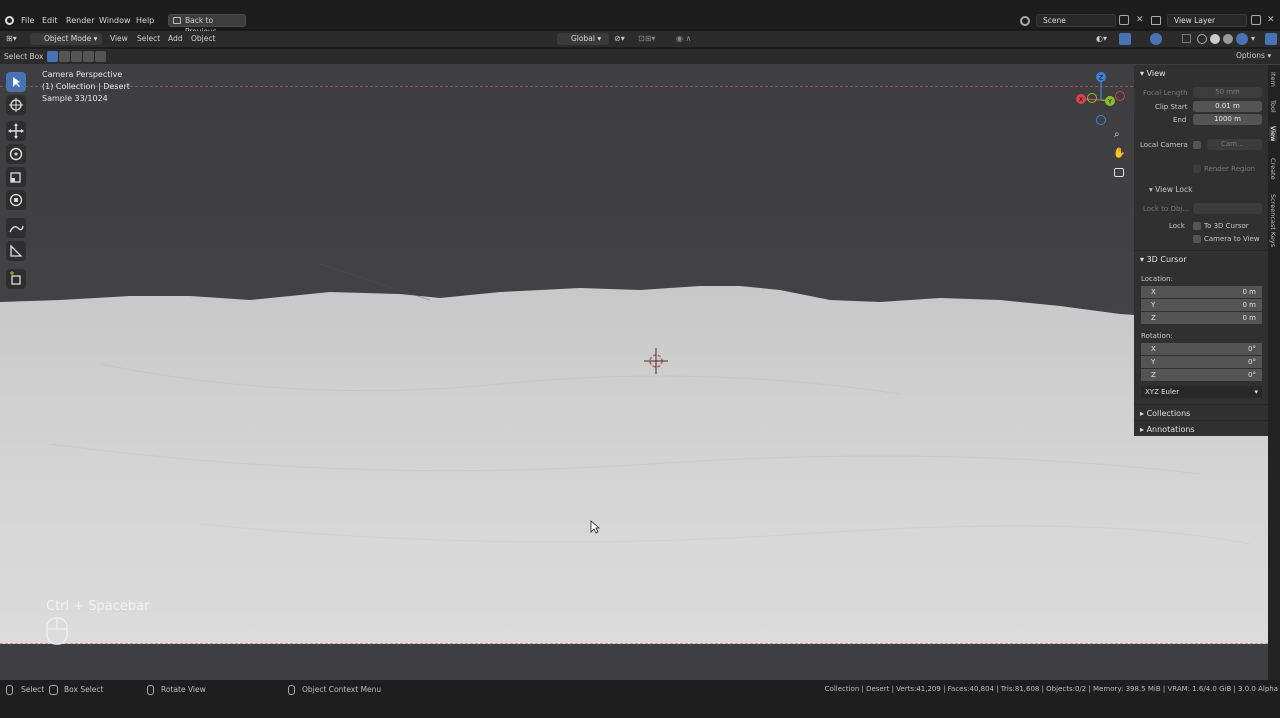 This screenshot has height=718, width=1280. Describe the element at coordinates (1025, 21) in the screenshot. I see `scene-icon` at that location.